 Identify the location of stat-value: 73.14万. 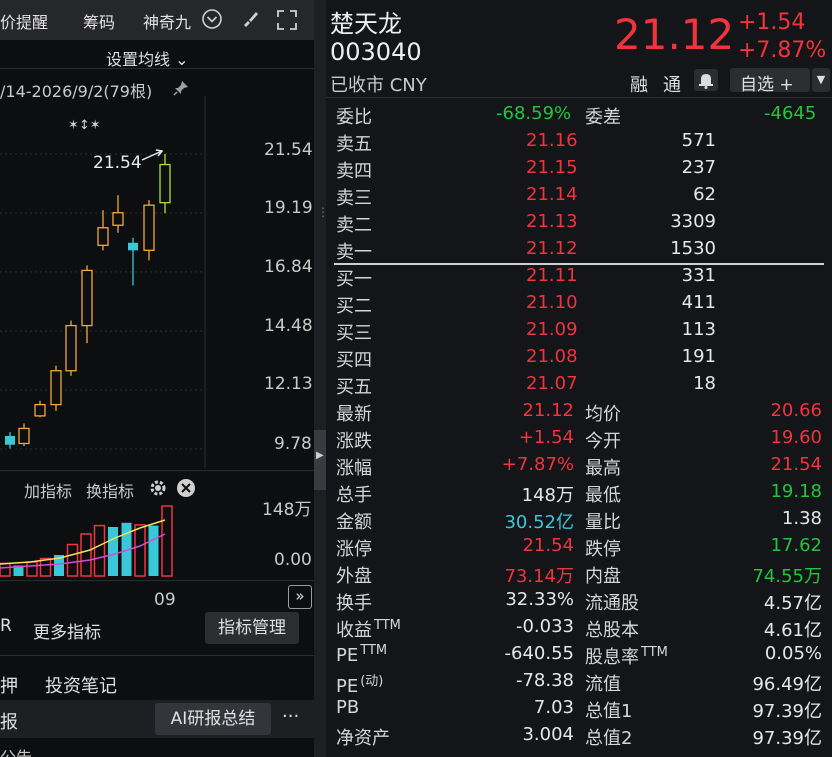
(539, 576).